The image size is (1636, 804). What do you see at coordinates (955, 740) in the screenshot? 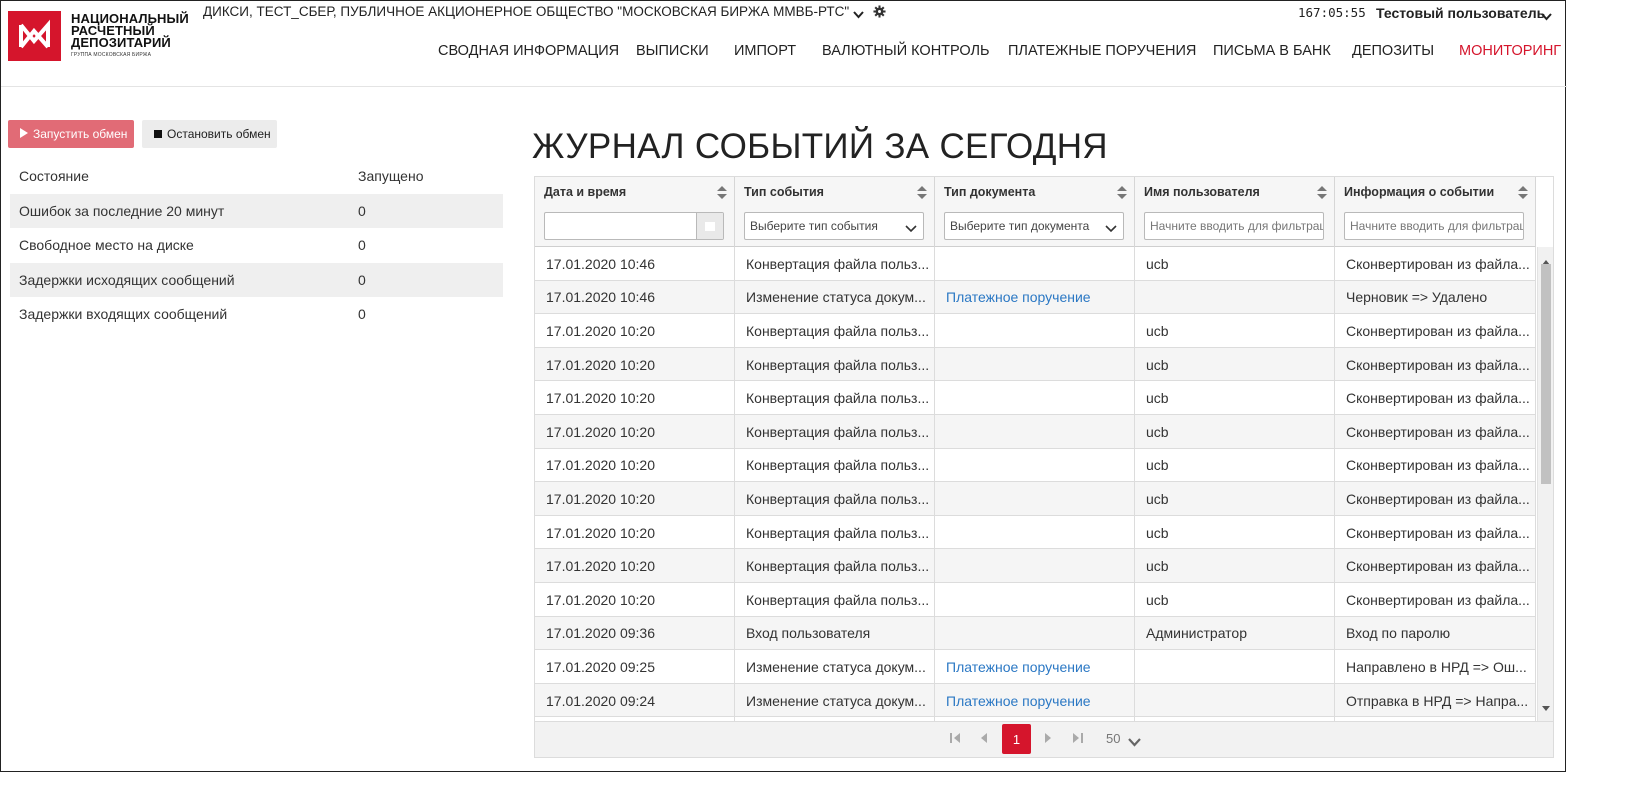
I see `first-page-icon` at bounding box center [955, 740].